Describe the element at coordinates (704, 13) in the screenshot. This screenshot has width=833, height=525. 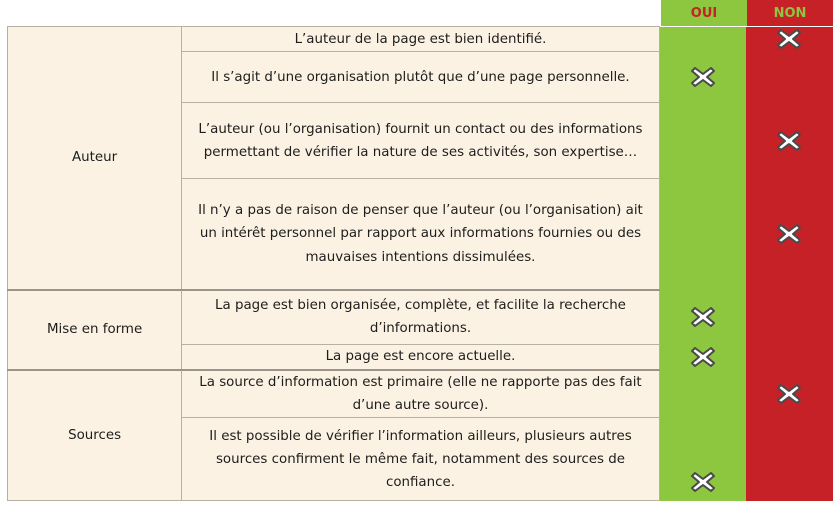
I see `column-header-oui: OUI` at that location.